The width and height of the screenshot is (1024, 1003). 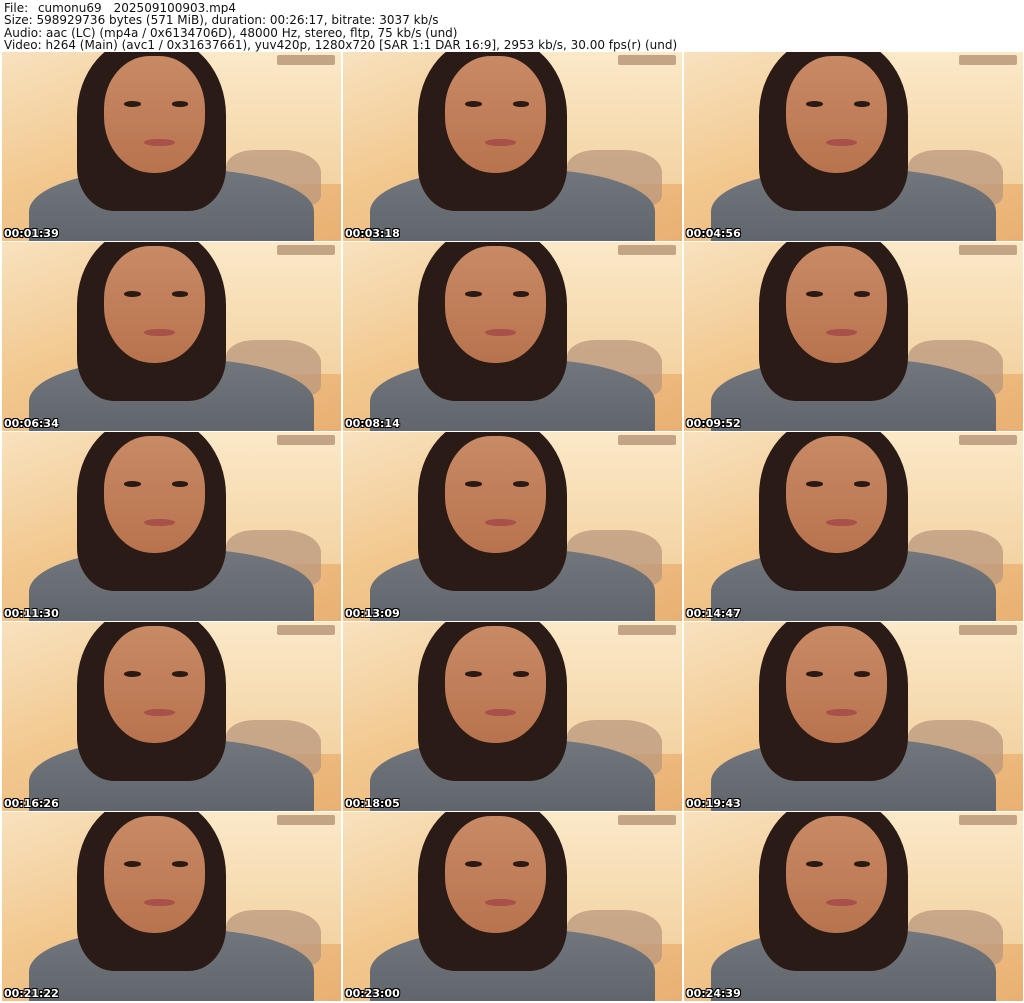 What do you see at coordinates (512, 146) in the screenshot?
I see `thumbnail-frame: 00:03:18` at bounding box center [512, 146].